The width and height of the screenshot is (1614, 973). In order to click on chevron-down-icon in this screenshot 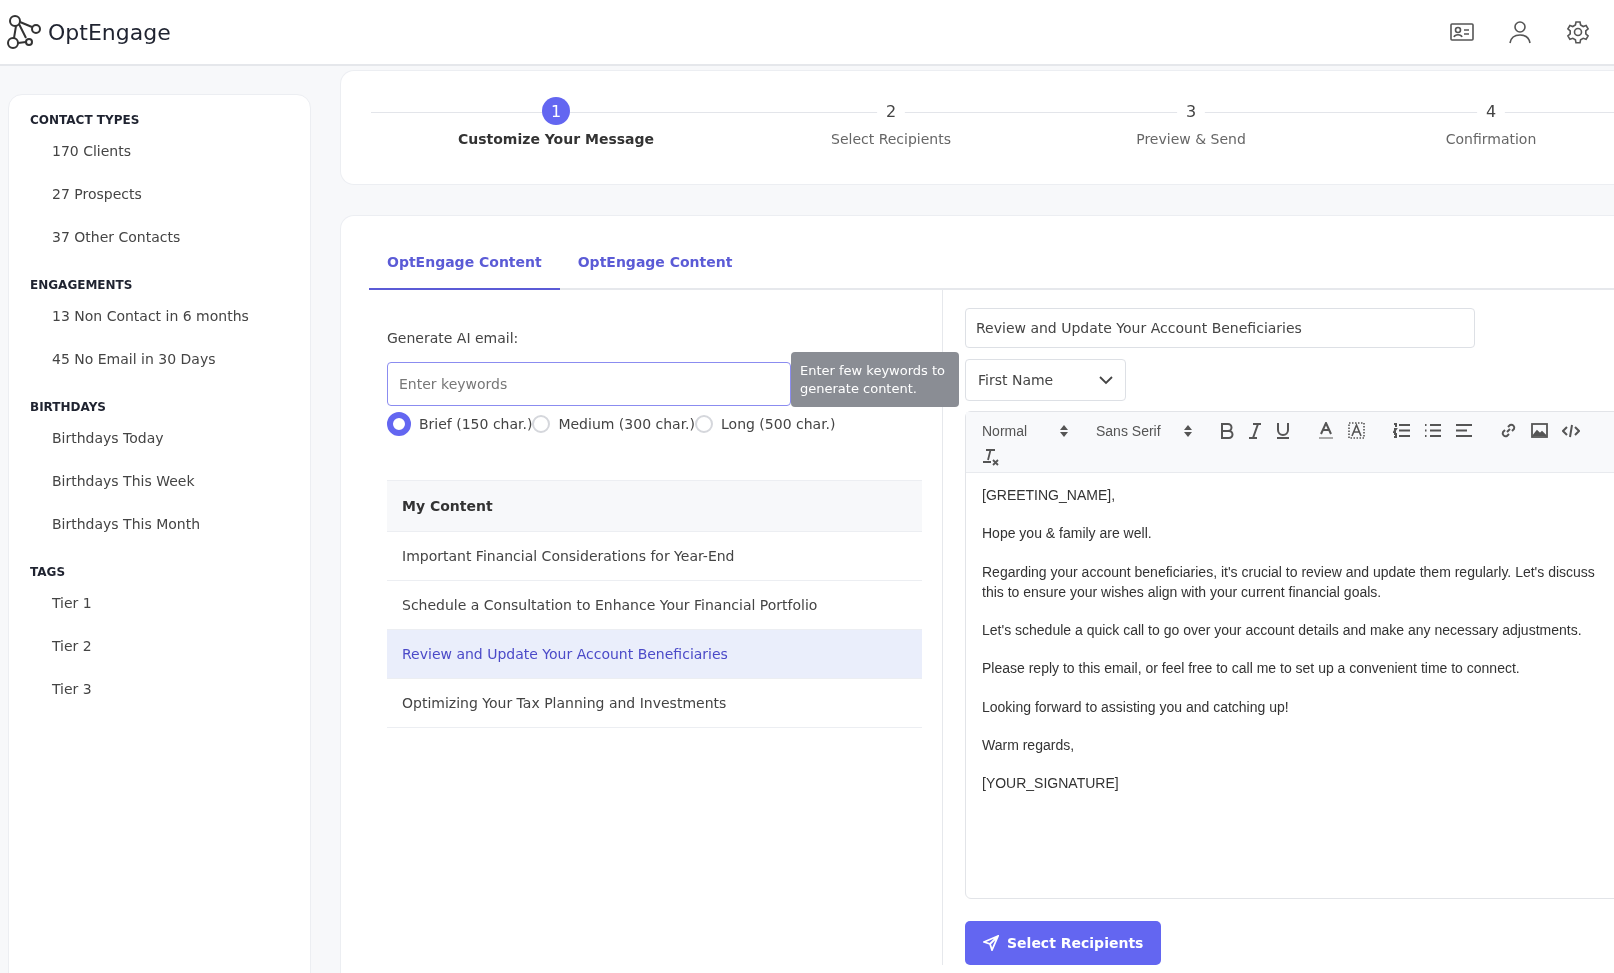, I will do `click(1106, 380)`.